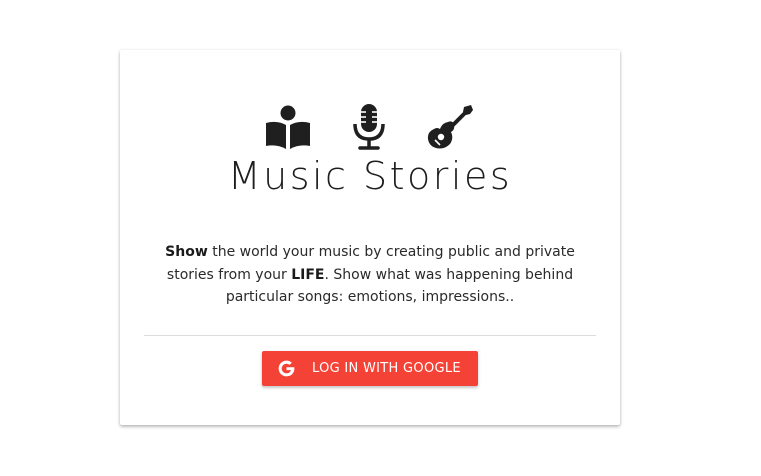  I want to click on book-reader-icon, so click(288, 127).